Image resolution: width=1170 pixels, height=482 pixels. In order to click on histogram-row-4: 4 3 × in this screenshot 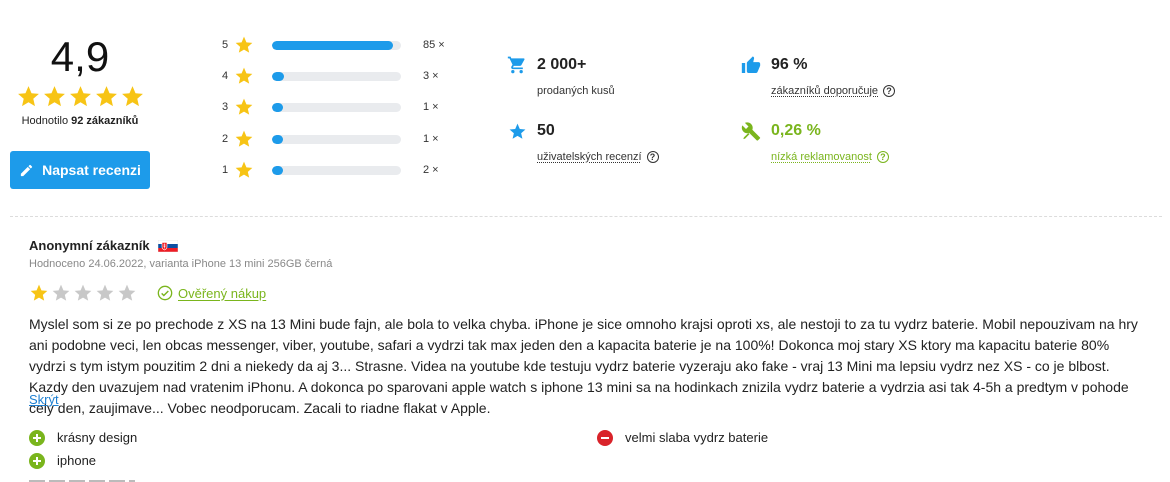, I will do `click(330, 76)`.